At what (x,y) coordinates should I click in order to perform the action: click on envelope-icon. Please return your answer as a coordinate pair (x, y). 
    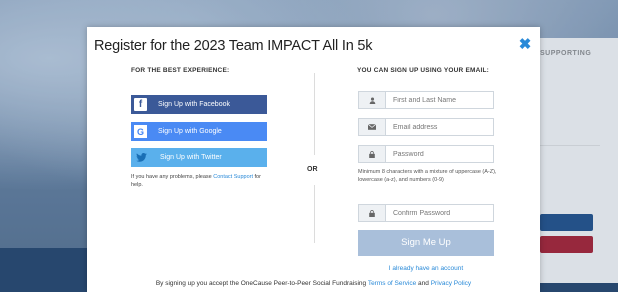
    Looking at the image, I should click on (372, 127).